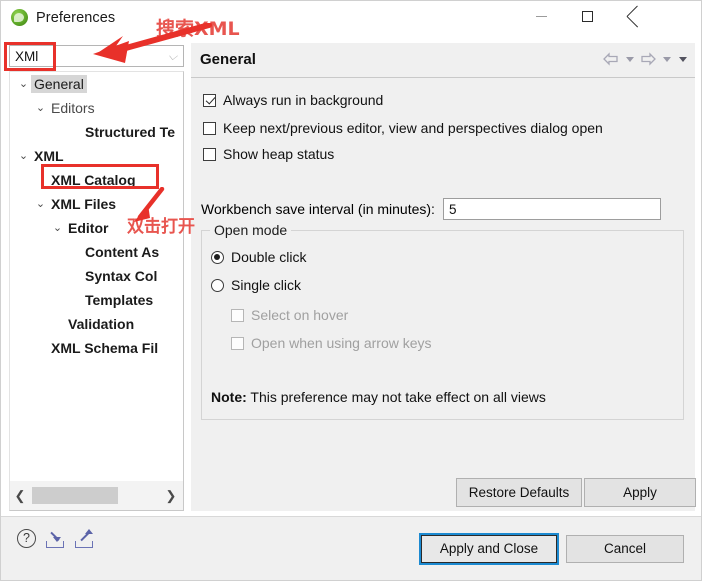  I want to click on checkbox-label: Open when using arrow keys, so click(341, 343).